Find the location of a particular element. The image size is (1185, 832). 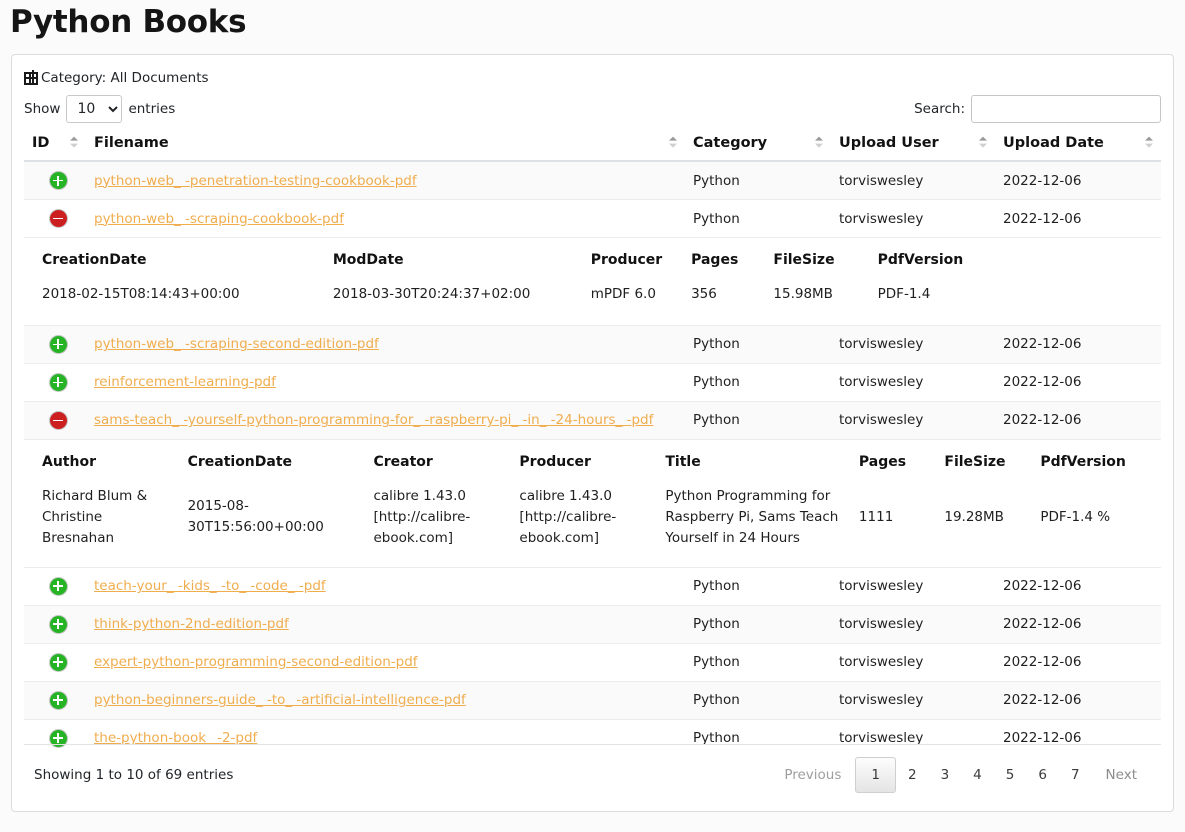

entries-text: entries is located at coordinates (152, 109).